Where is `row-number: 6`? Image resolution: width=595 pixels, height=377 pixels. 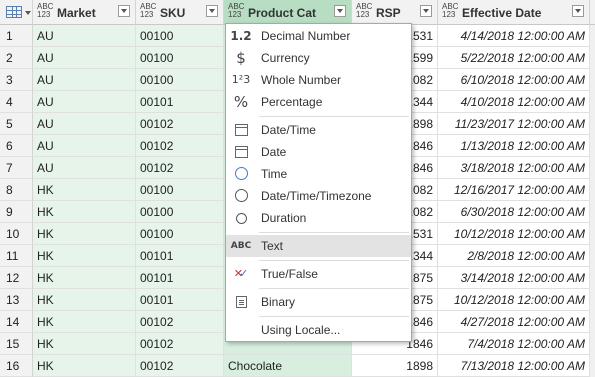 row-number: 6 is located at coordinates (16, 146).